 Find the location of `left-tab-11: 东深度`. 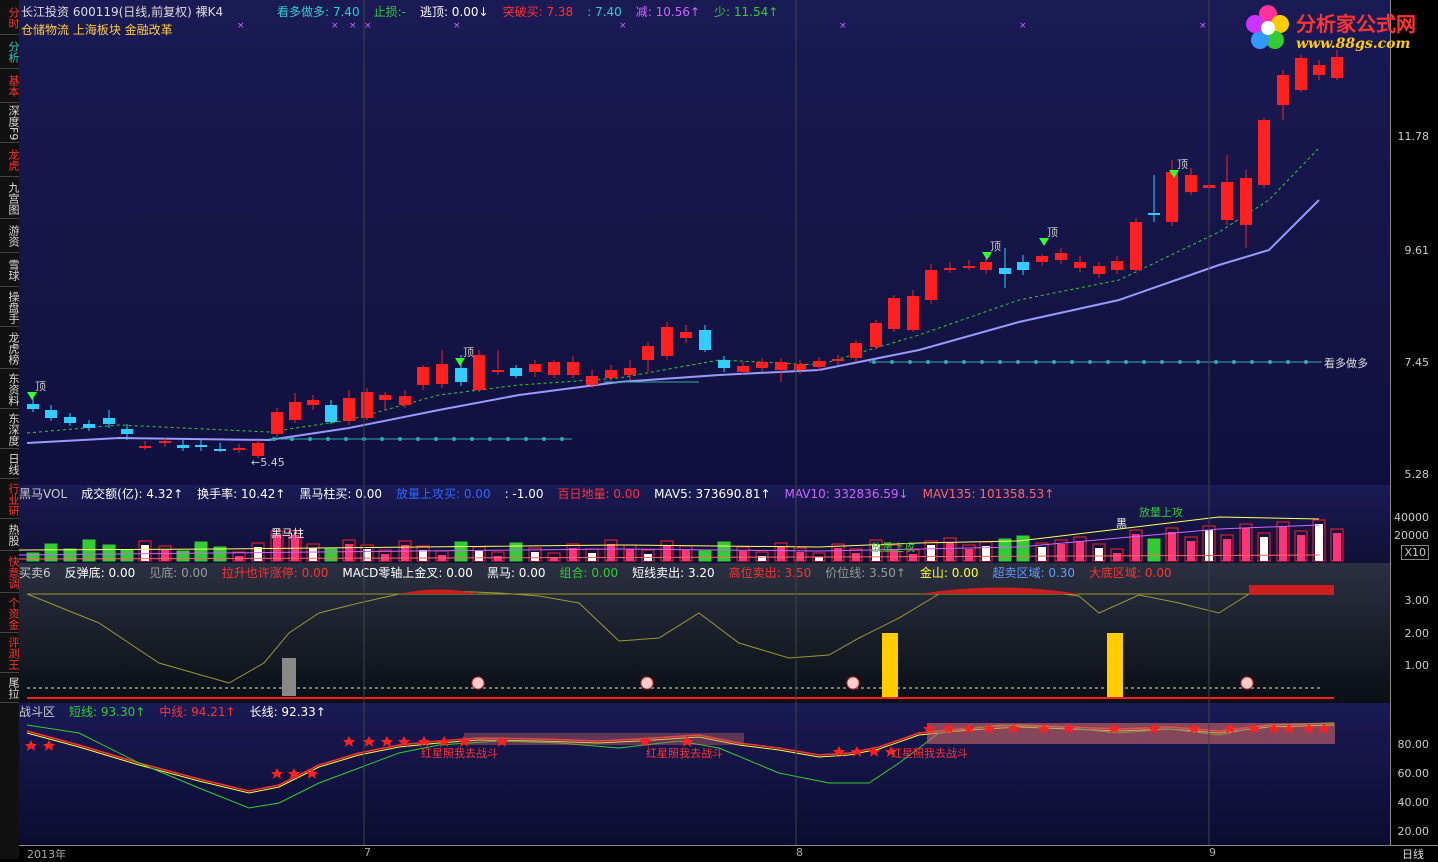

left-tab-11: 东深度 is located at coordinates (10, 429).